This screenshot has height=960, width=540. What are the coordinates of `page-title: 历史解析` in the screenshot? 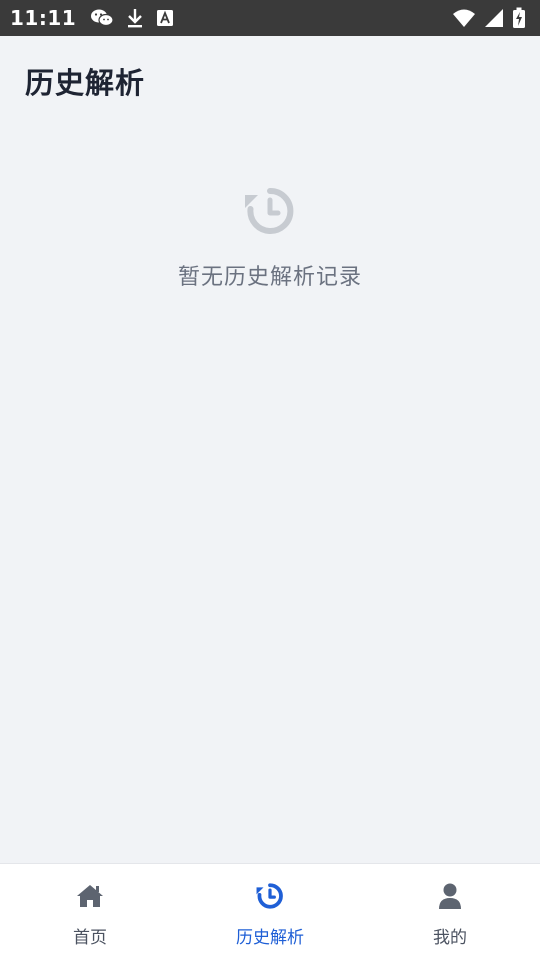 It's located at (85, 83).